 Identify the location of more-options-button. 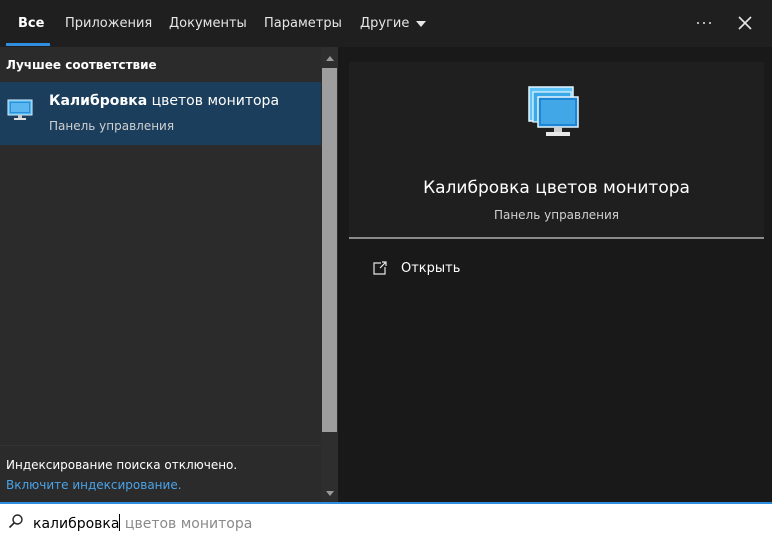
(704, 23).